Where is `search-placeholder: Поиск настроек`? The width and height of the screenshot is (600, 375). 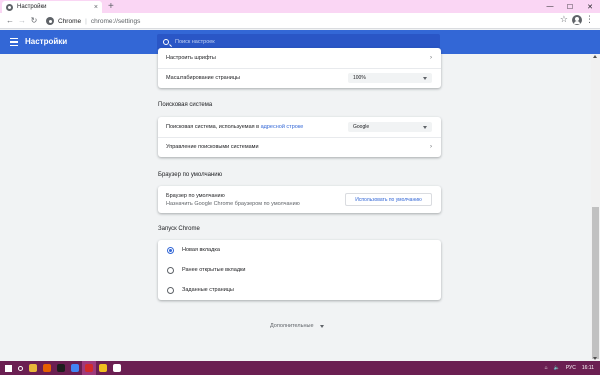
search-placeholder: Поиск настроек is located at coordinates (195, 42).